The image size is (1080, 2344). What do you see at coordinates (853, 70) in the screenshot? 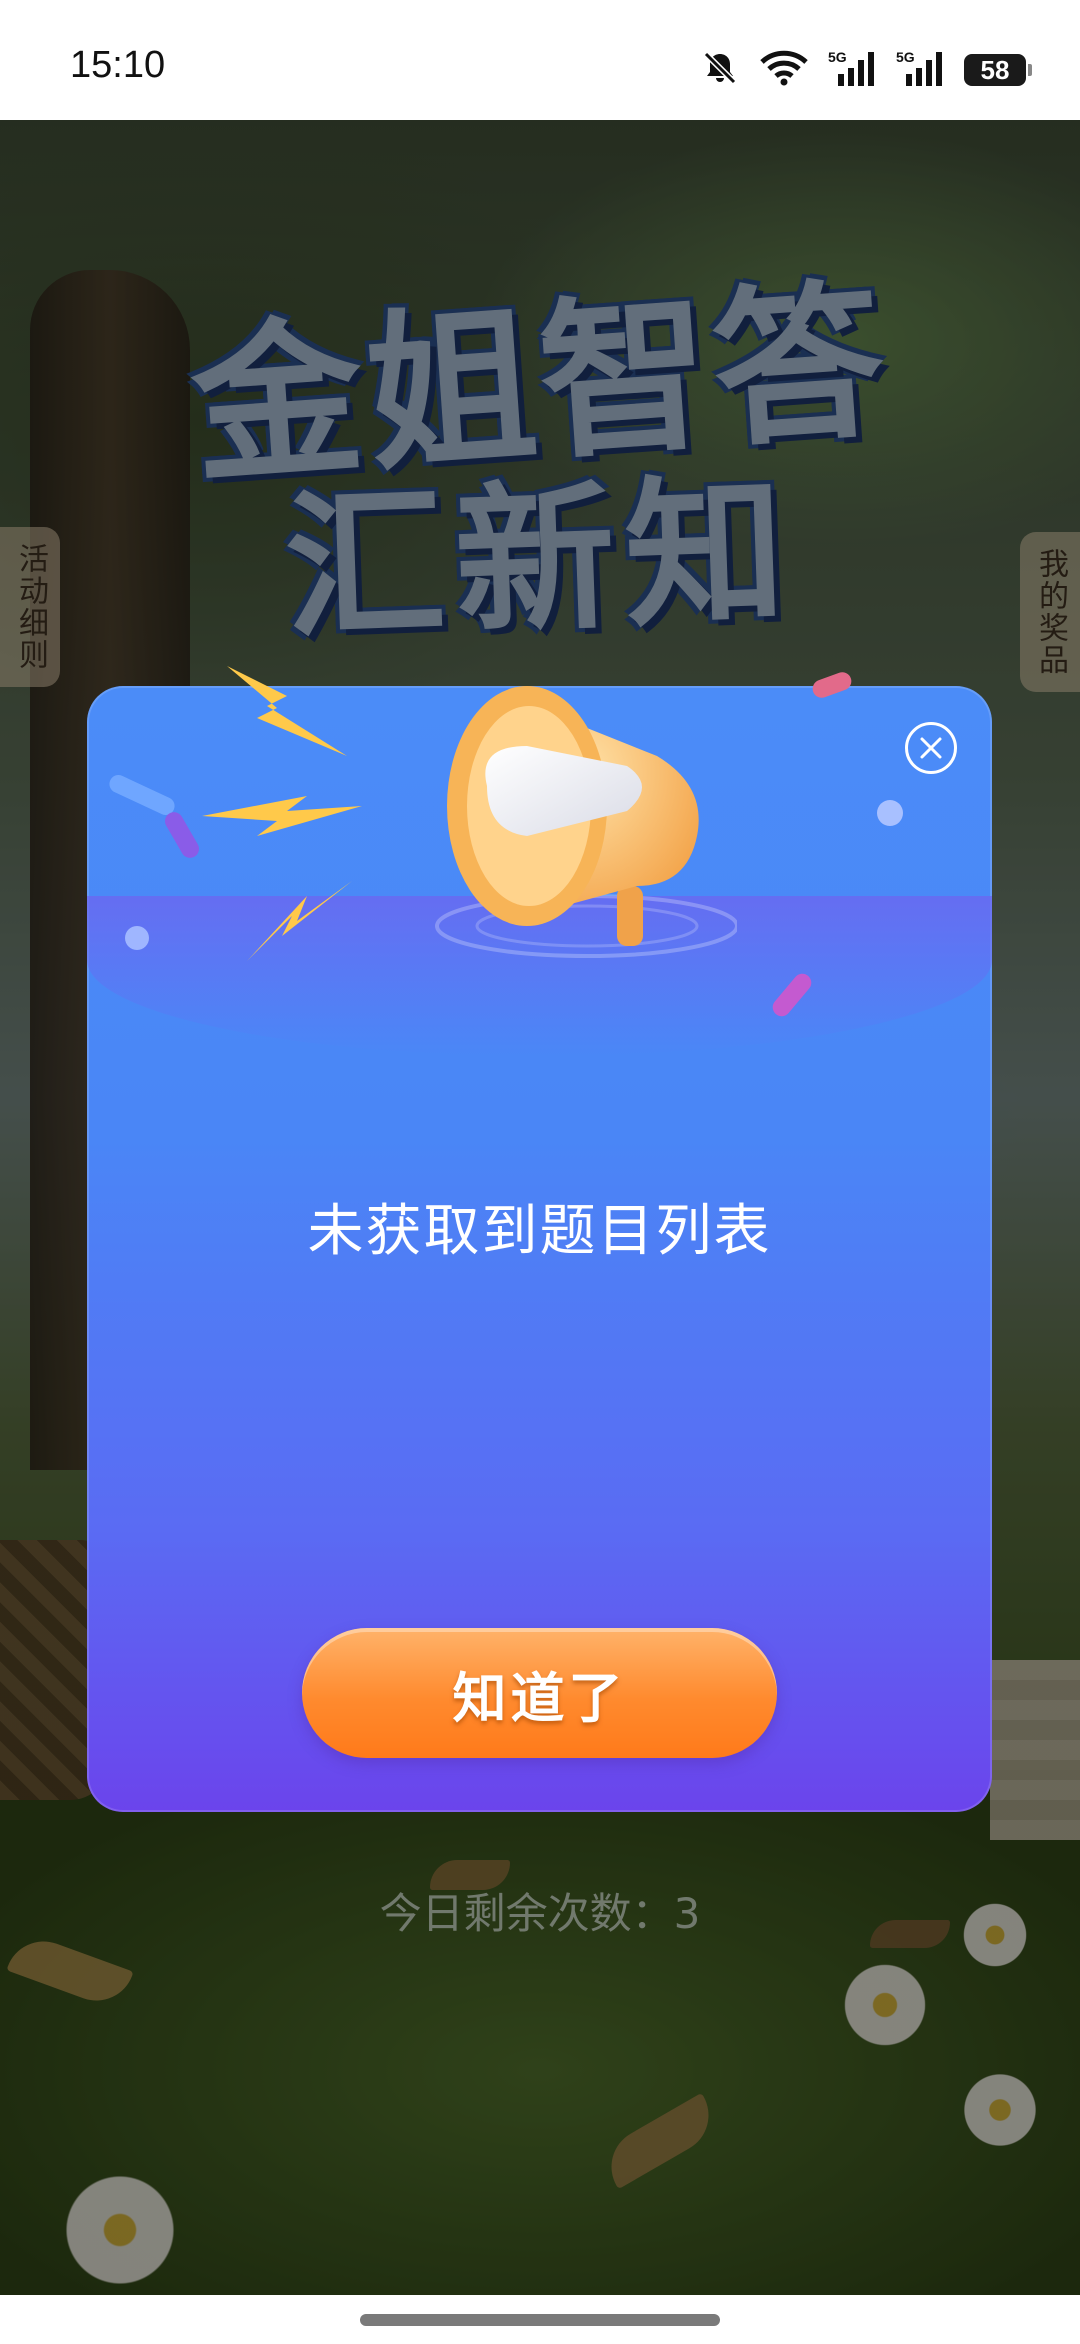
I see `signal-5g-icon: 5G` at bounding box center [853, 70].